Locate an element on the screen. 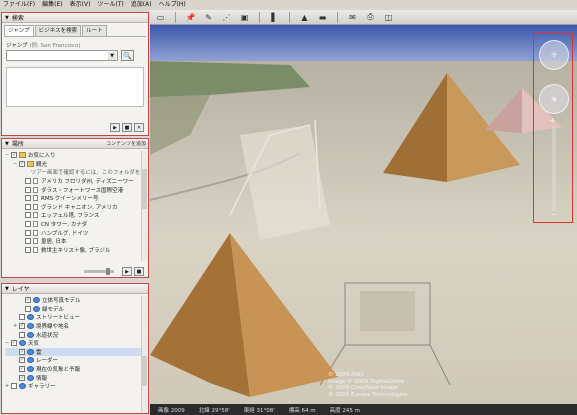 This screenshot has width=577, height=415. menu-item: 編集(E) is located at coordinates (52, 5).